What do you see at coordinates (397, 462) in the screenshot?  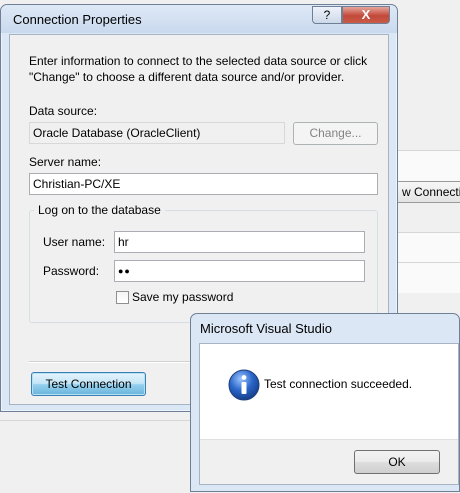 I see `ok-button: OK` at bounding box center [397, 462].